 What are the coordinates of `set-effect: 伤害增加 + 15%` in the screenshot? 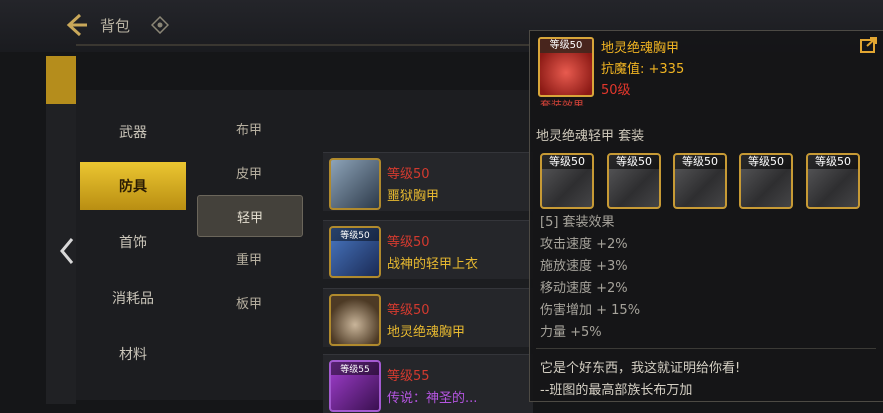 It's located at (590, 310).